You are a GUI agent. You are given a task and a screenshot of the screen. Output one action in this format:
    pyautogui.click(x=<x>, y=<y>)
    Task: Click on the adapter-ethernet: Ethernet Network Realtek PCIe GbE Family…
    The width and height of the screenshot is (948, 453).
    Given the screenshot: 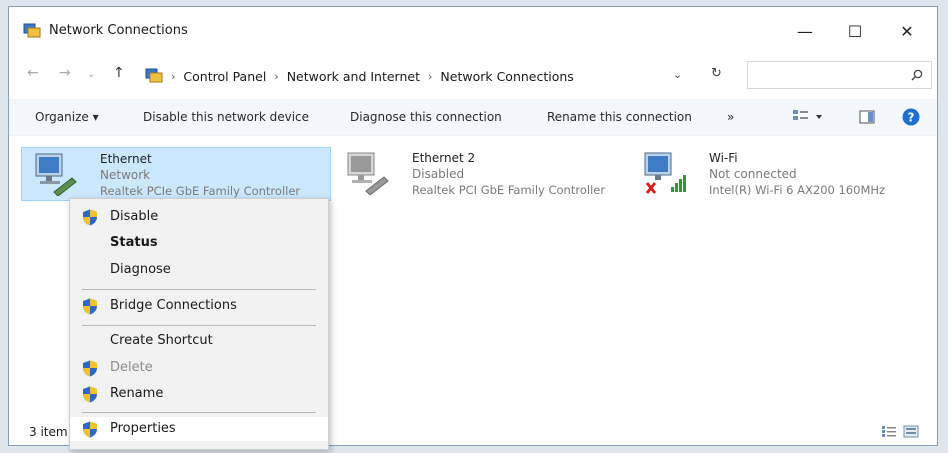 What is the action you would take?
    pyautogui.click(x=176, y=174)
    